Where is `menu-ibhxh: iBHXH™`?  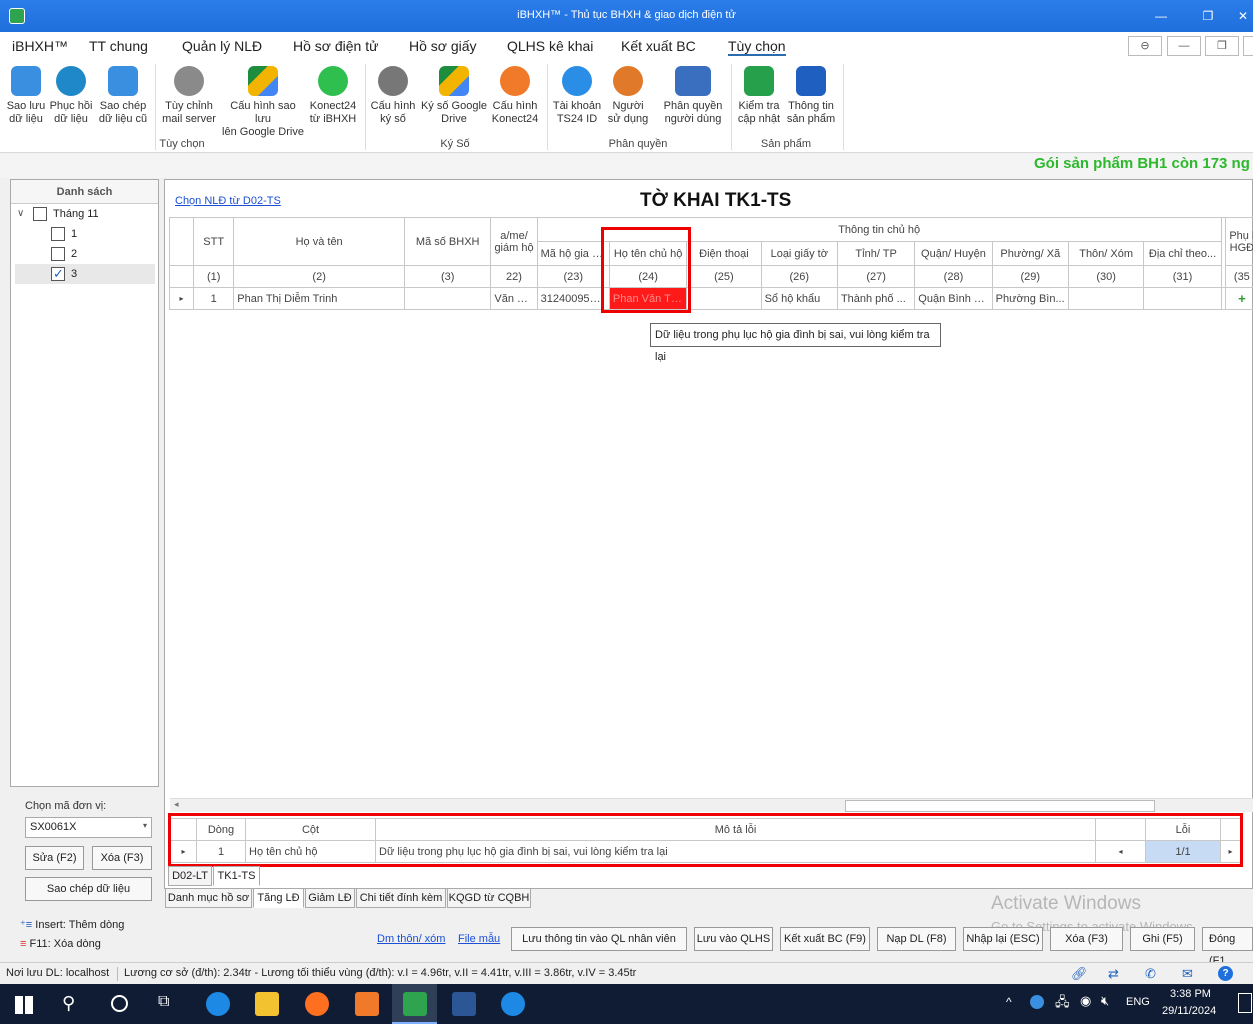
menu-ibhxh: iBHXH™ is located at coordinates (40, 46).